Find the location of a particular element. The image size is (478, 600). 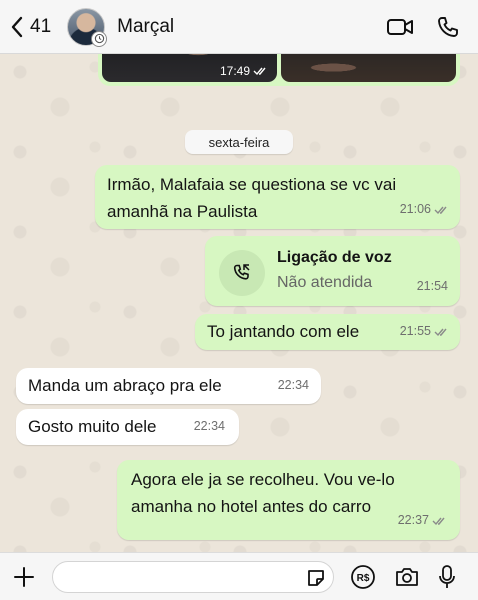

sticker-button is located at coordinates (316, 578).